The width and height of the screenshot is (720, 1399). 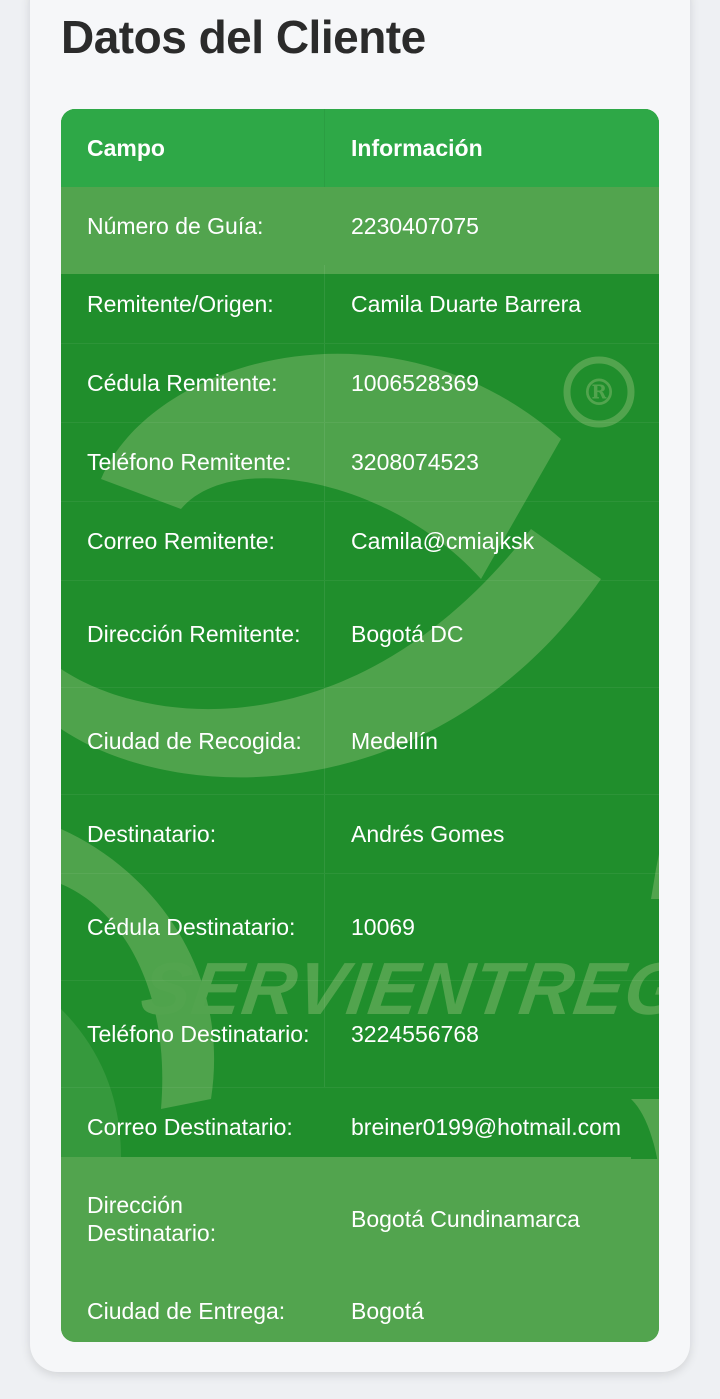 What do you see at coordinates (394, 741) in the screenshot?
I see `row-value: Medellín` at bounding box center [394, 741].